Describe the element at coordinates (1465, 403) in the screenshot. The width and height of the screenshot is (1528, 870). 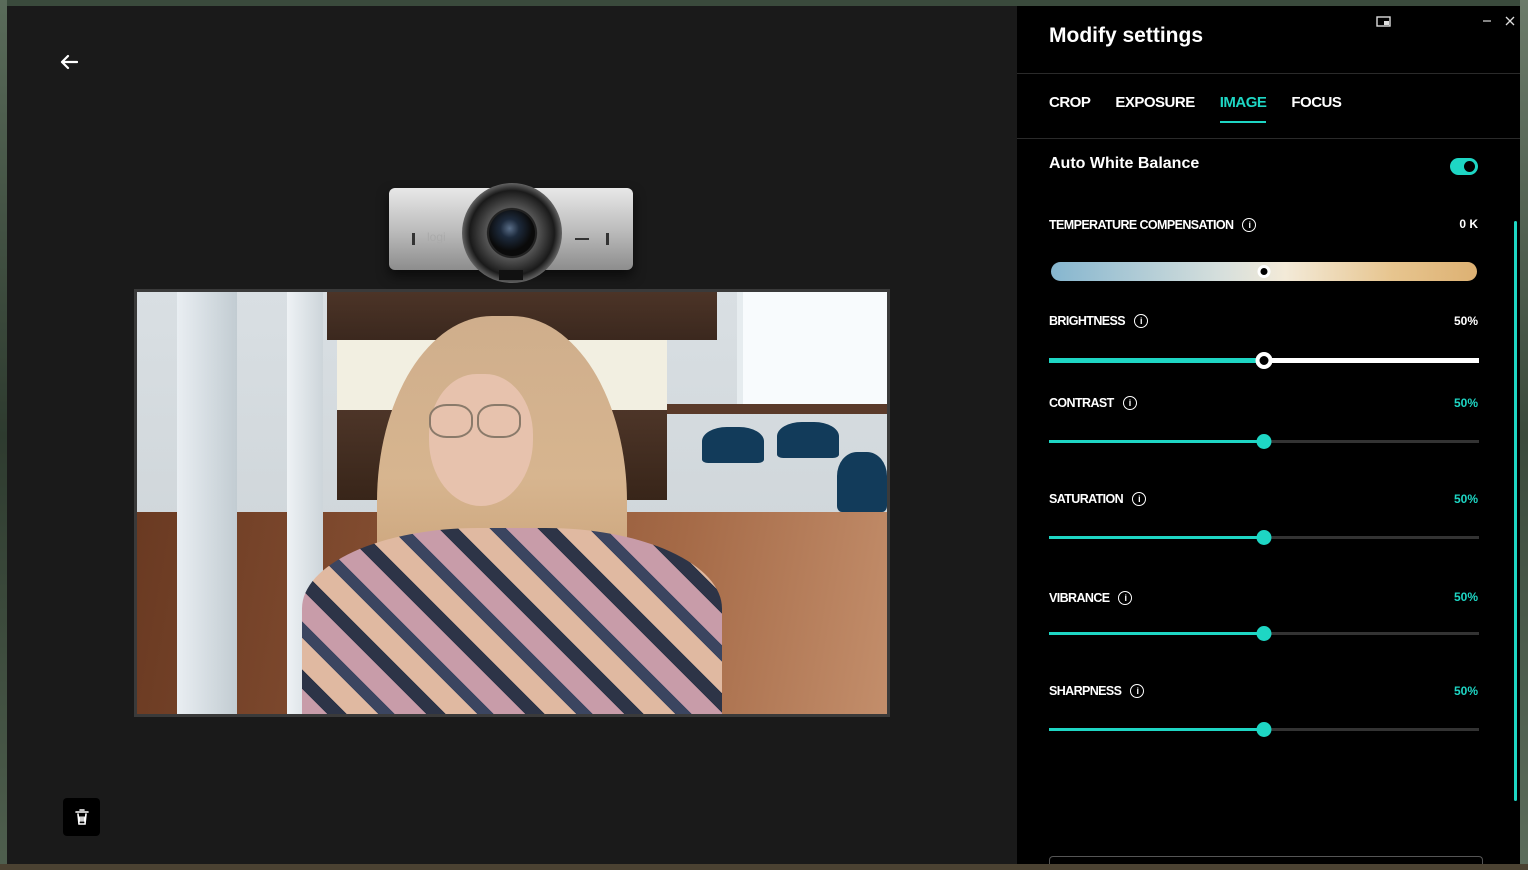
I see `contrast-value: 50%` at that location.